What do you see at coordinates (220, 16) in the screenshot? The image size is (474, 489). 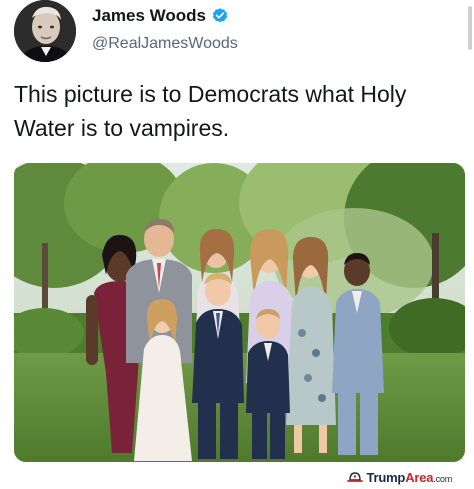 I see `verified-badge-icon` at bounding box center [220, 16].